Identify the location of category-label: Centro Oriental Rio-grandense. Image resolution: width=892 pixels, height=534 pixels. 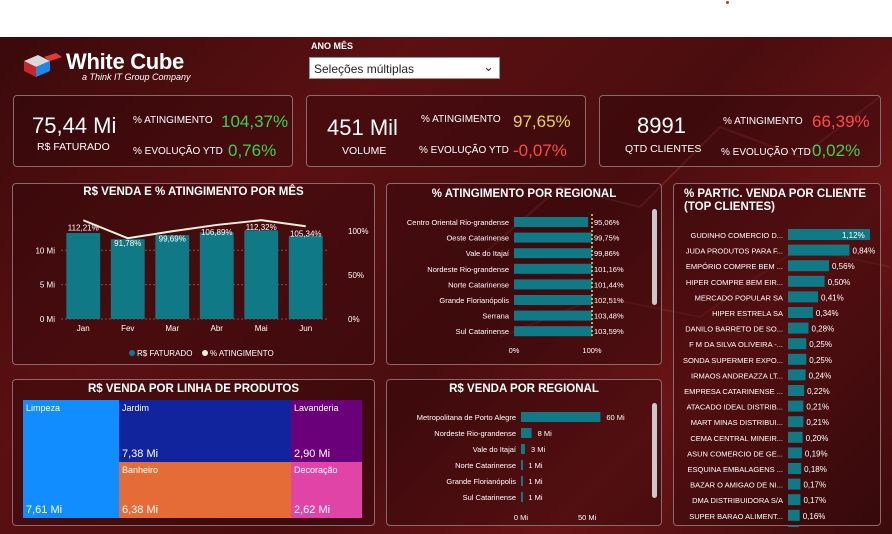
(458, 222).